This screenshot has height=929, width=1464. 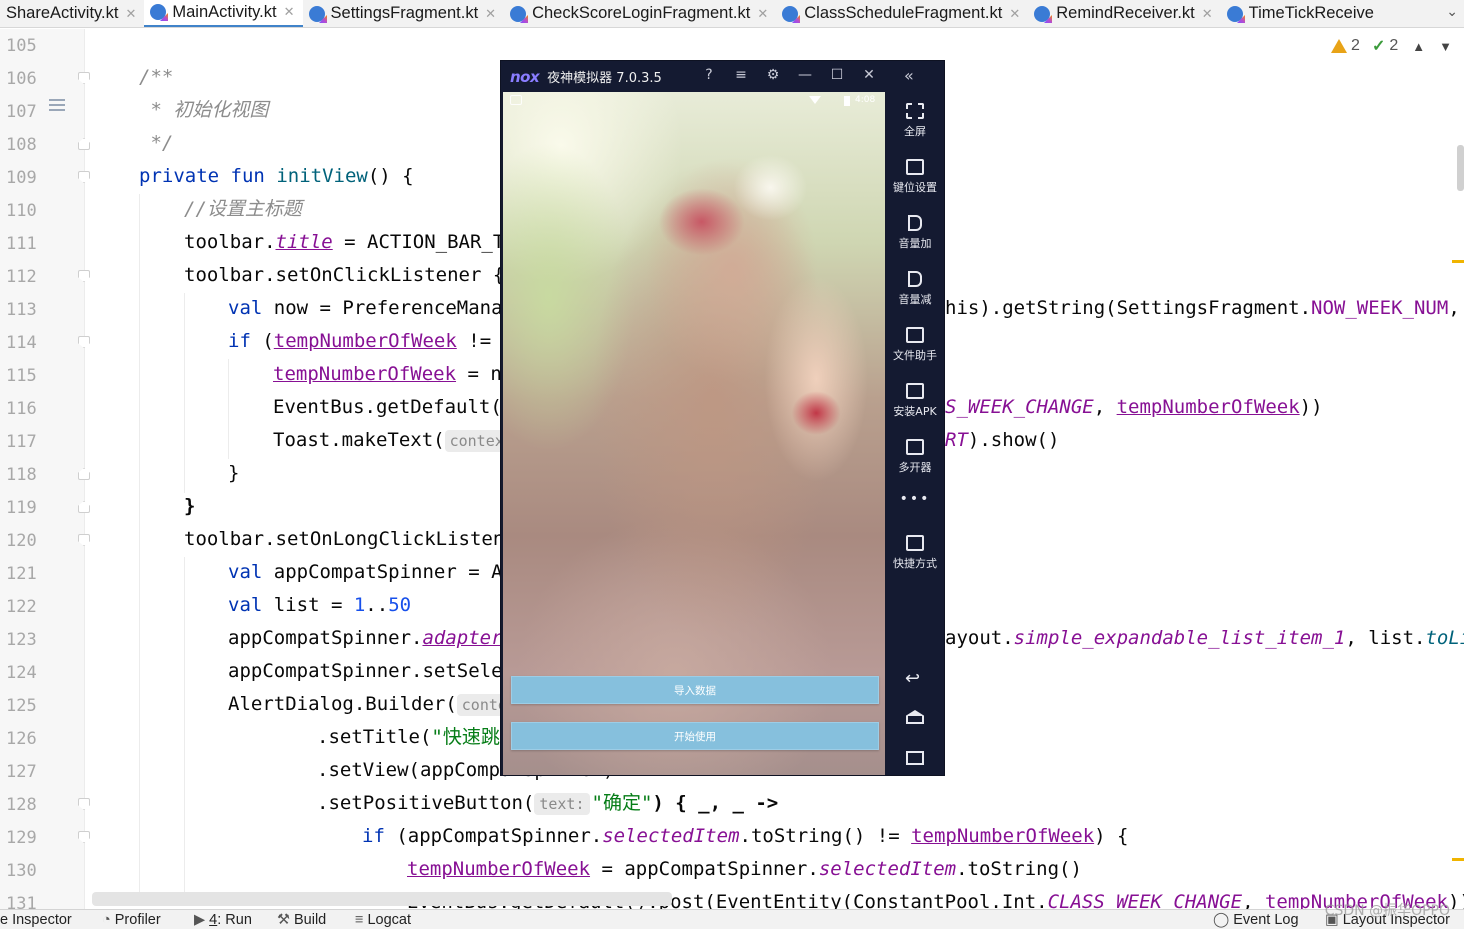 What do you see at coordinates (1256, 920) in the screenshot?
I see `tool-event-log: ◯ Event Log` at bounding box center [1256, 920].